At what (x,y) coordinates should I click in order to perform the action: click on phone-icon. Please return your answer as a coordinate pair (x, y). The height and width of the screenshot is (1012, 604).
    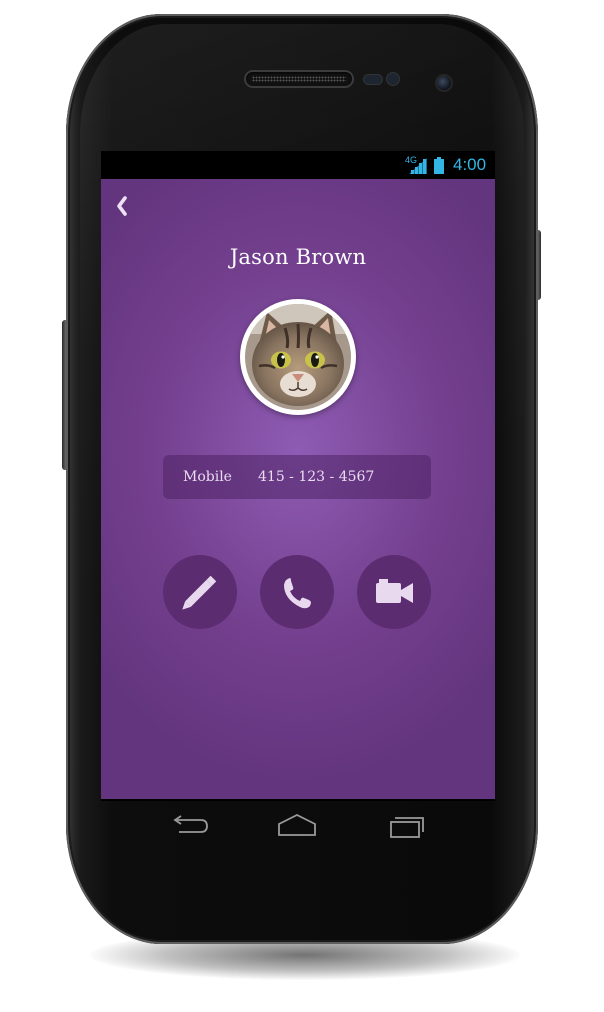
    Looking at the image, I should click on (297, 593).